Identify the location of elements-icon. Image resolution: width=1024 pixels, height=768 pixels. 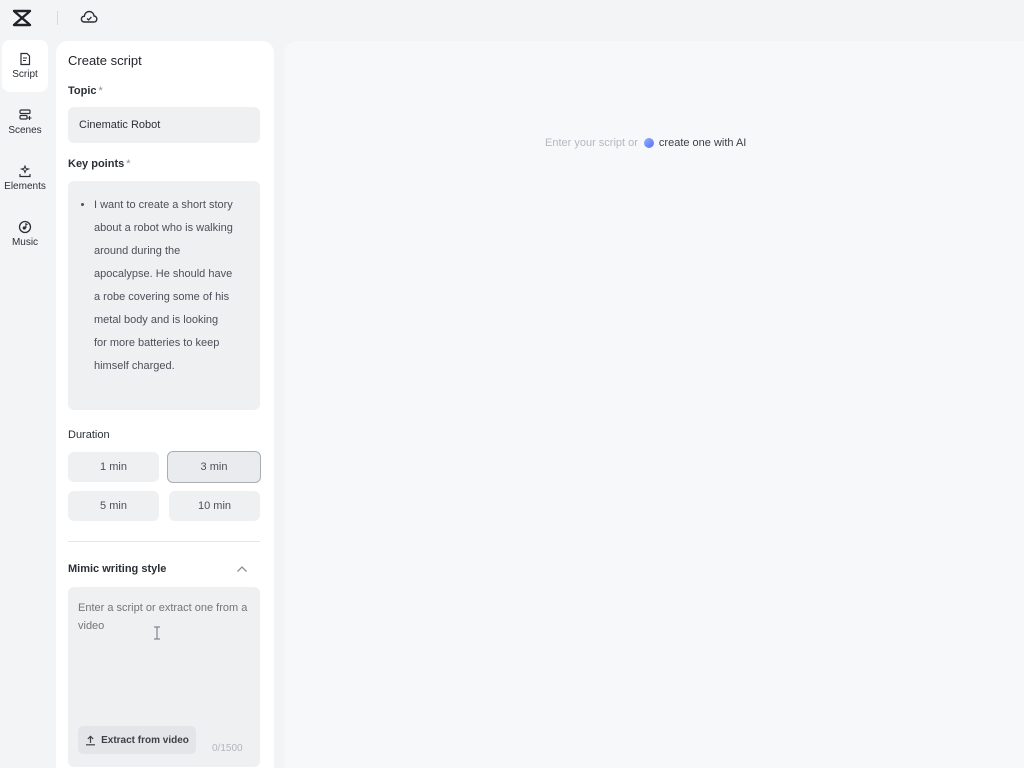
(25, 171).